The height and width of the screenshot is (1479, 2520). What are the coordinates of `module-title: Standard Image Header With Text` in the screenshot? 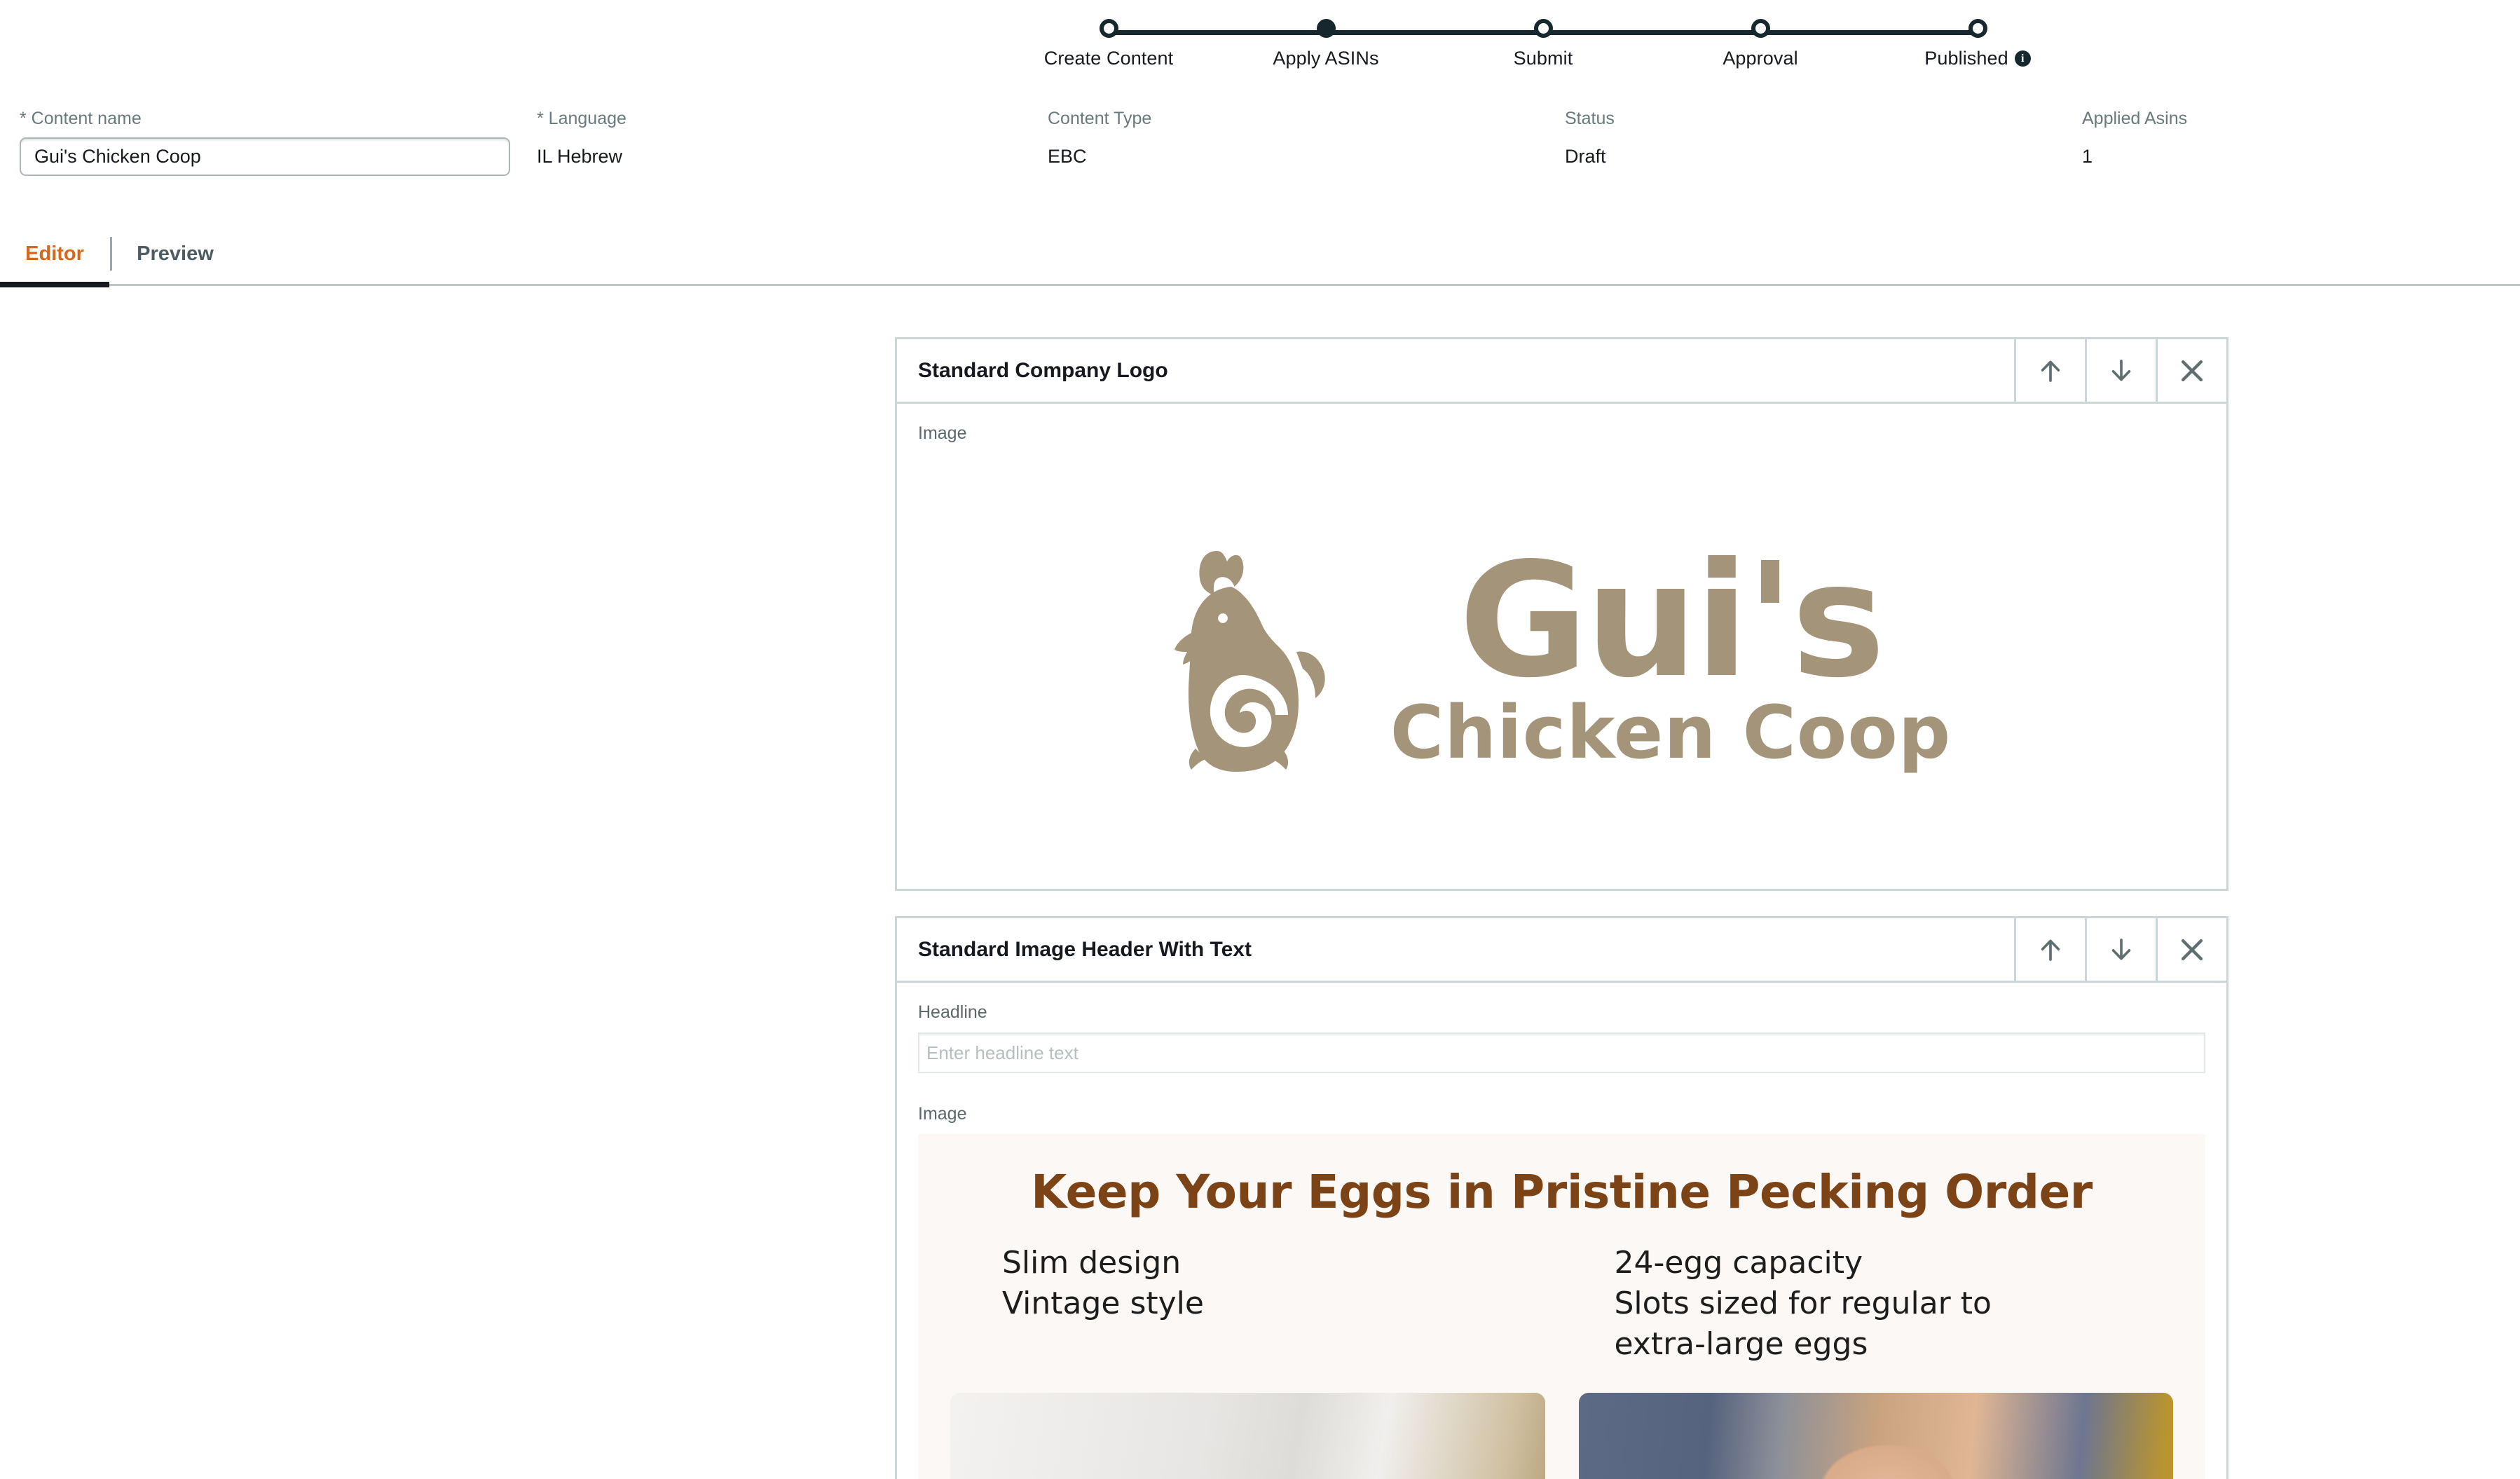 It's located at (1085, 949).